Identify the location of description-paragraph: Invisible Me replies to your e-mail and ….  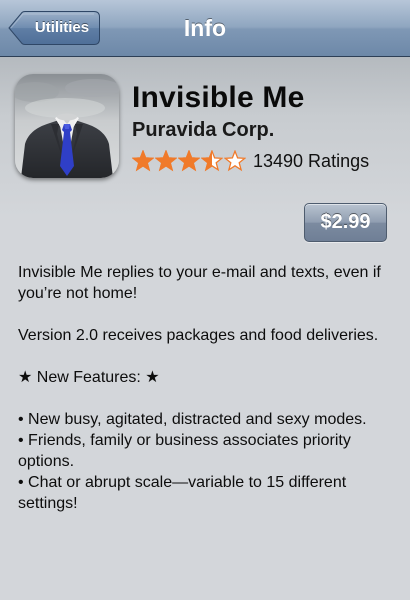
(199, 283).